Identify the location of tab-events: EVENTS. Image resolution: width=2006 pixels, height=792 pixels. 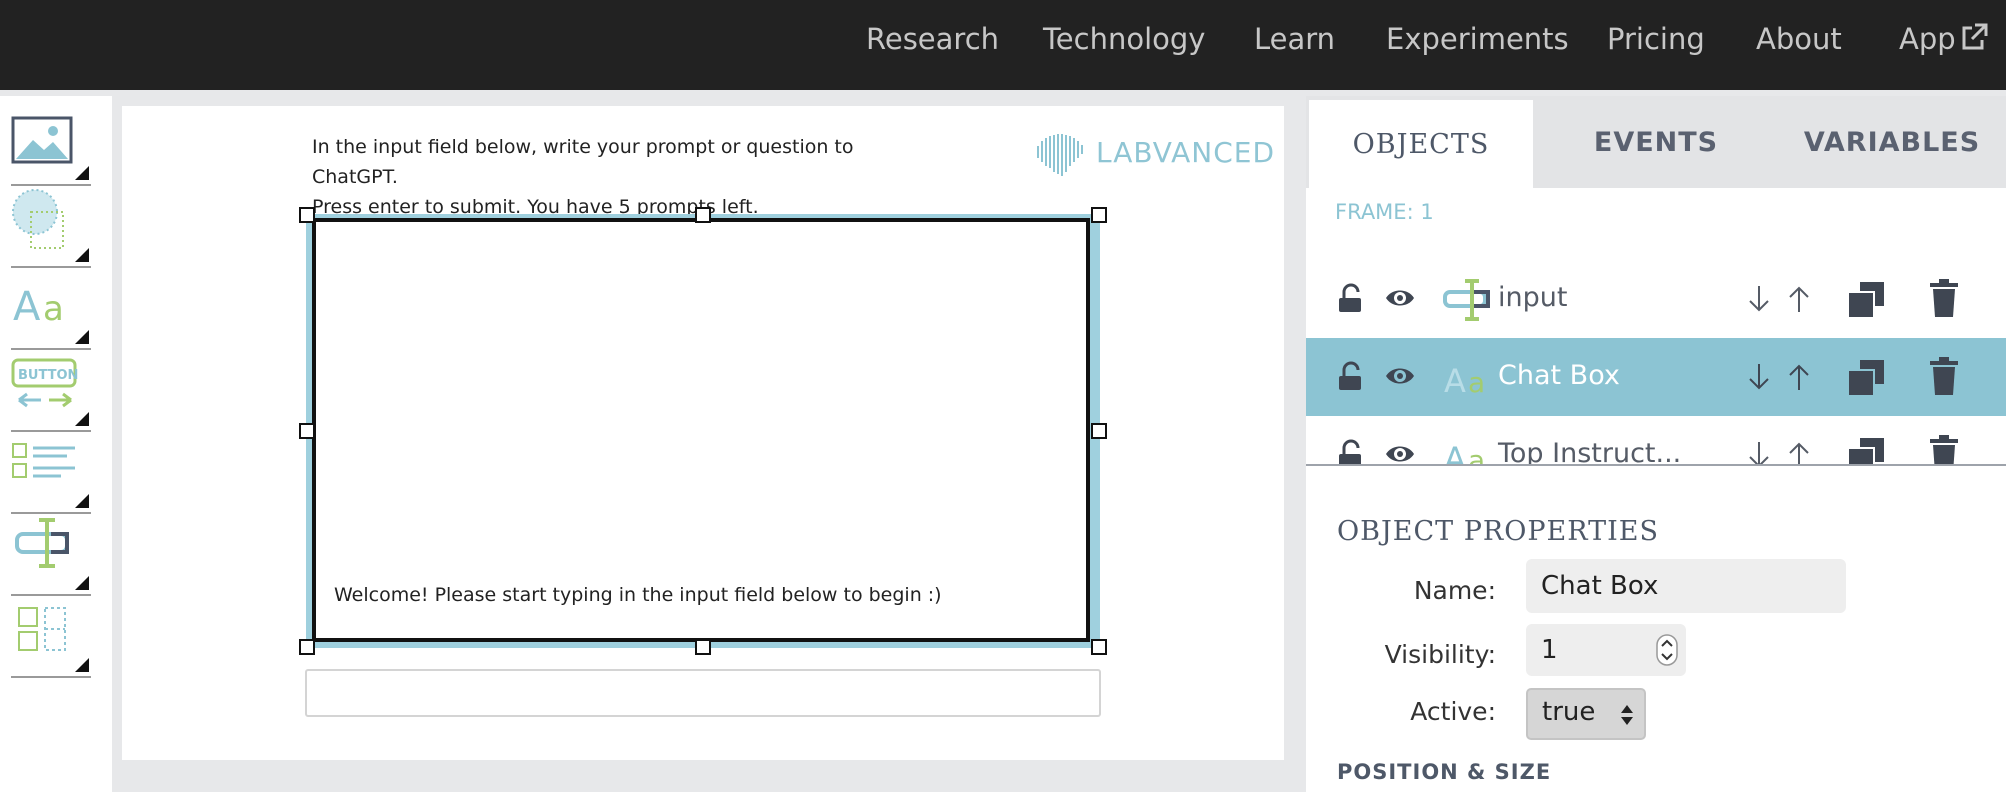
(1656, 142).